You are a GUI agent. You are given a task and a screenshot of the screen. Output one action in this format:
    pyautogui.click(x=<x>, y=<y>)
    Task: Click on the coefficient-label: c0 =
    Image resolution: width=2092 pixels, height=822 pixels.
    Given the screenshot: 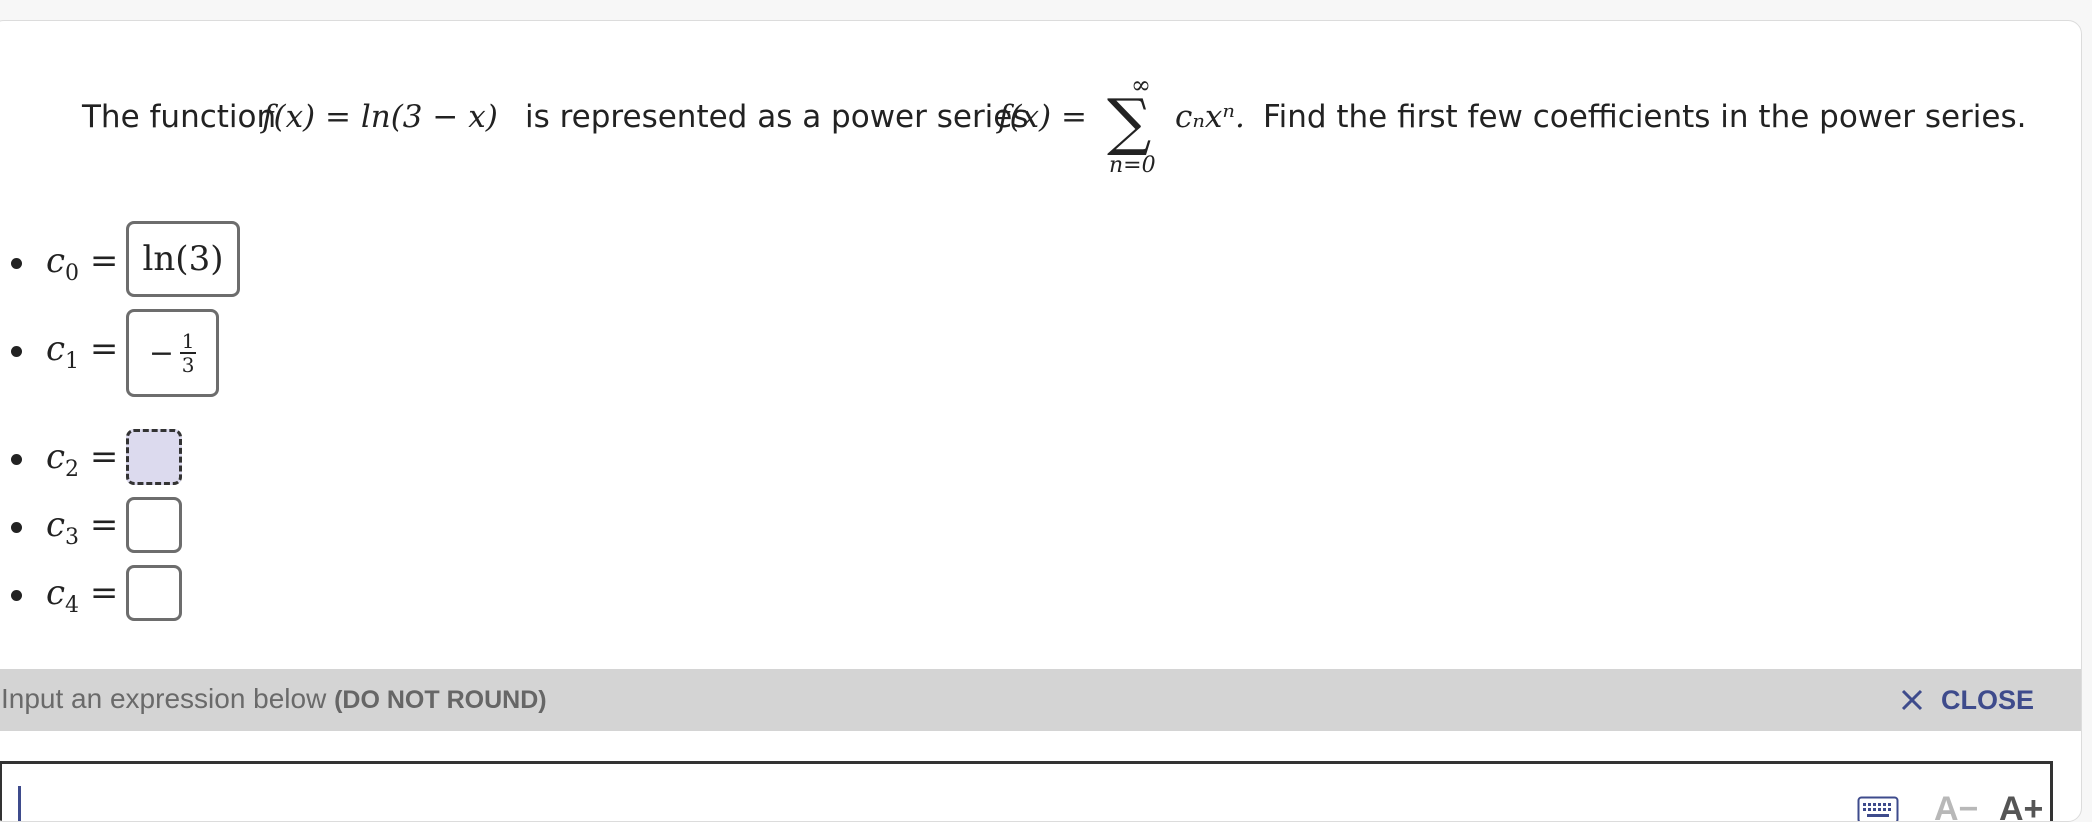 What is the action you would take?
    pyautogui.click(x=82, y=263)
    